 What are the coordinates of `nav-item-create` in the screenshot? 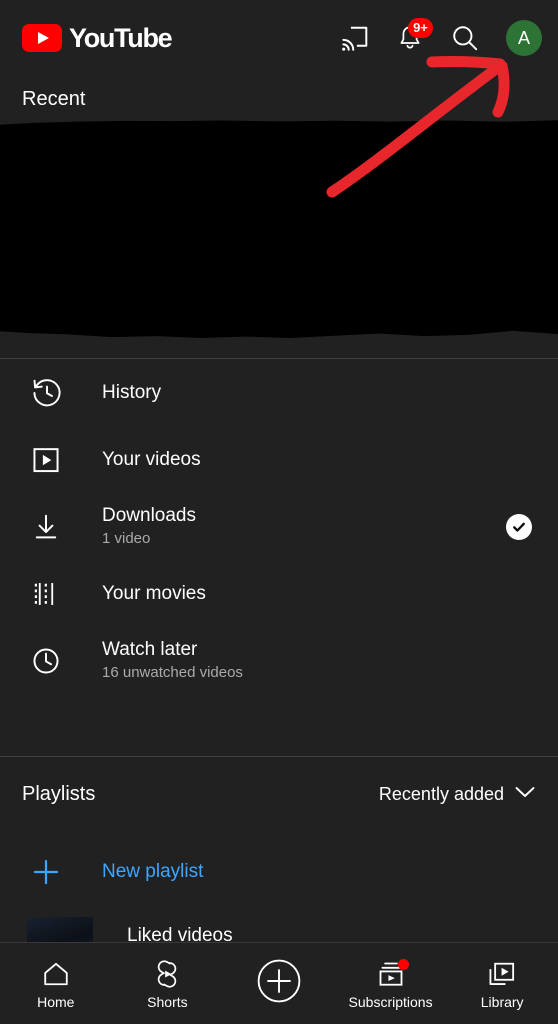 It's located at (279, 983).